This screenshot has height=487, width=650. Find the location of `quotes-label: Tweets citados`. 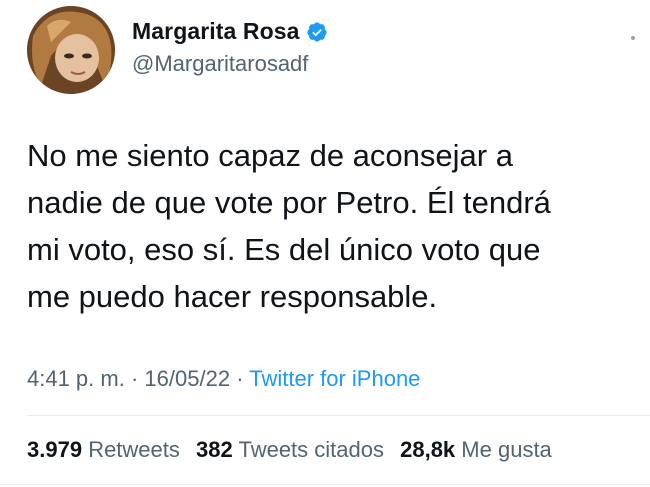

quotes-label: Tweets citados is located at coordinates (311, 449).